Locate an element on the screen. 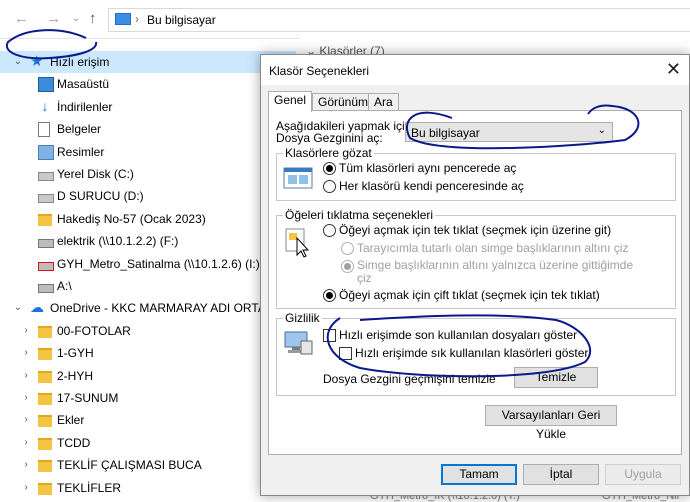 The height and width of the screenshot is (502, 690). tree-item: › TEKLİFLER is located at coordinates (148, 488).